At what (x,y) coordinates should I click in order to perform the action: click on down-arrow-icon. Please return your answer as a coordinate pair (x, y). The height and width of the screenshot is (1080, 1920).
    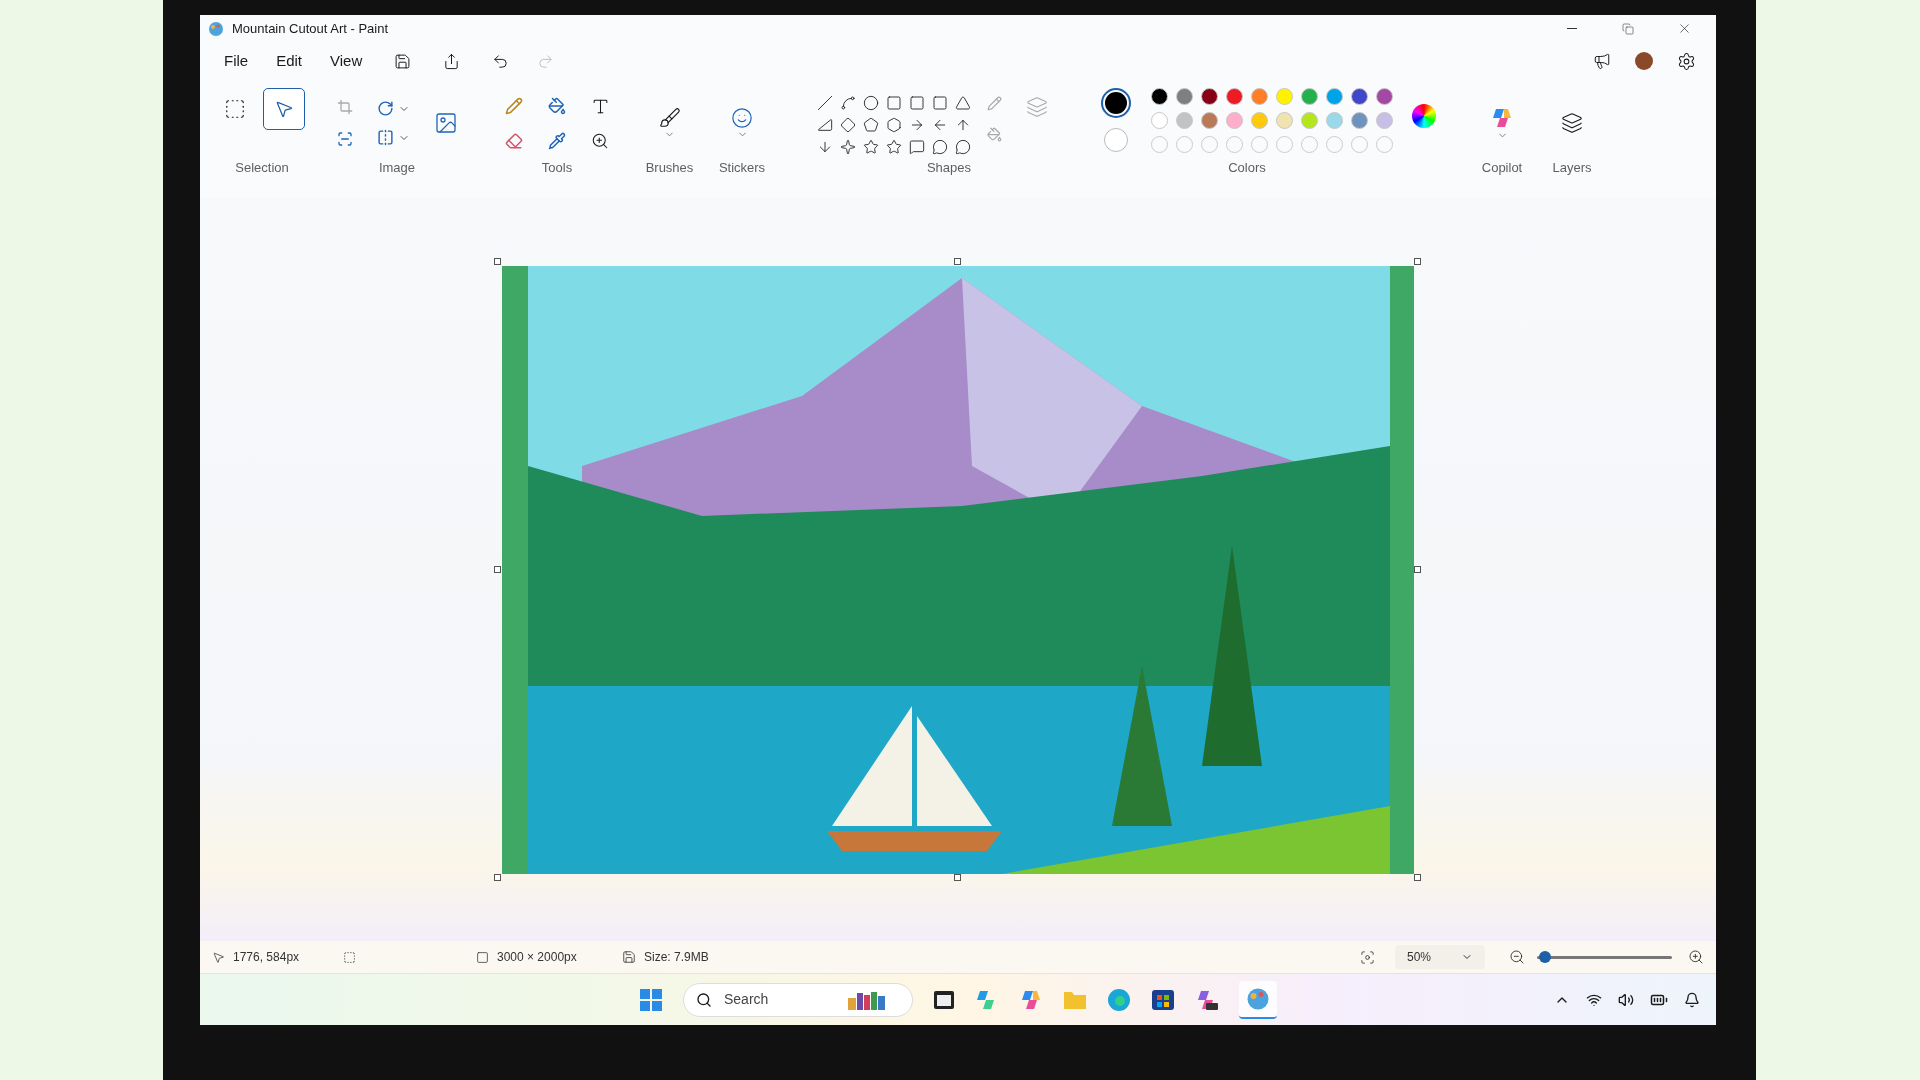
    Looking at the image, I should click on (825, 147).